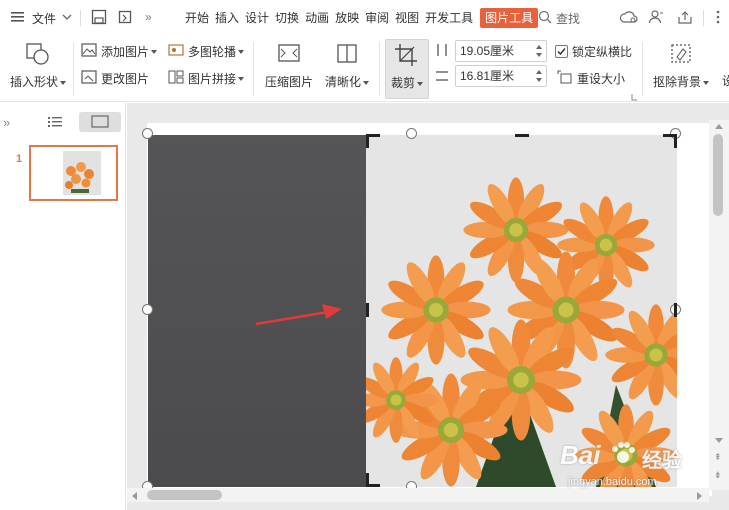  What do you see at coordinates (509, 18) in the screenshot?
I see `tab-picture-tools: 图片工具` at bounding box center [509, 18].